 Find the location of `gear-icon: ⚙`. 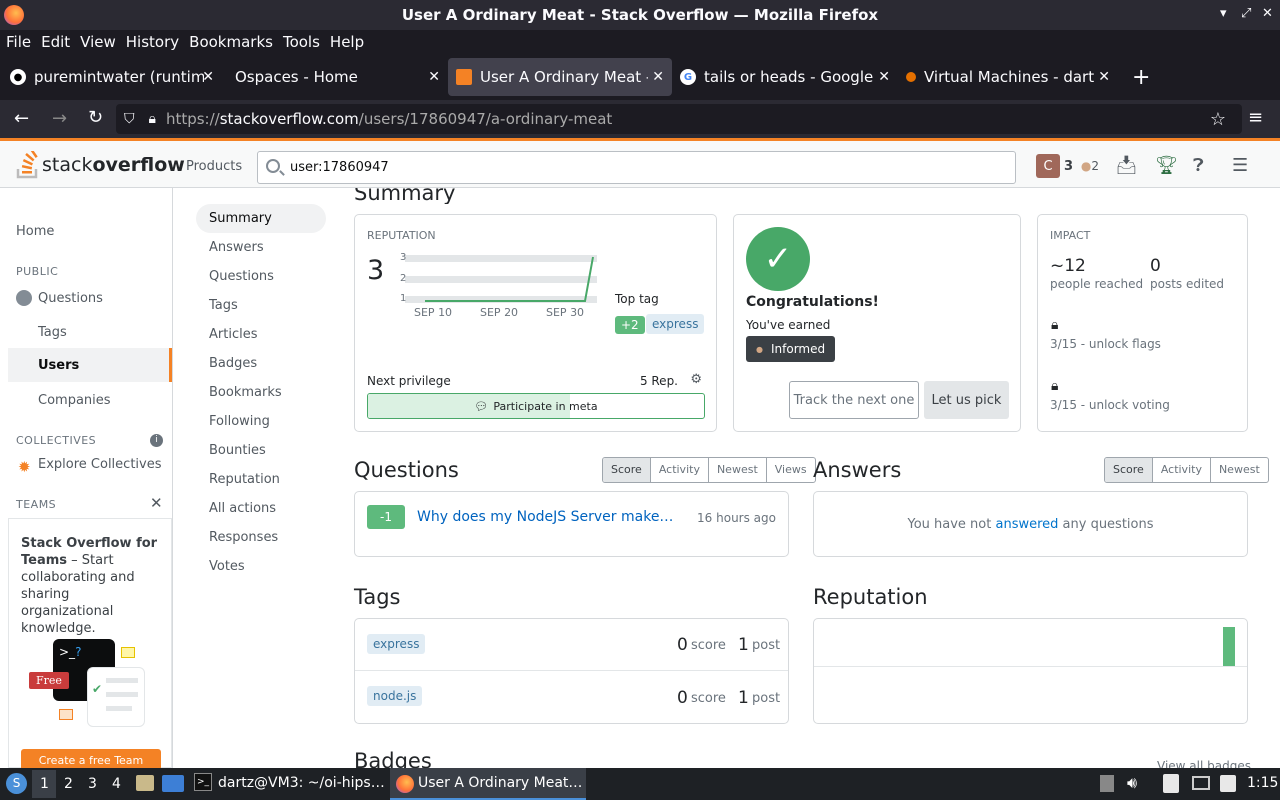

gear-icon: ⚙ is located at coordinates (696, 379).